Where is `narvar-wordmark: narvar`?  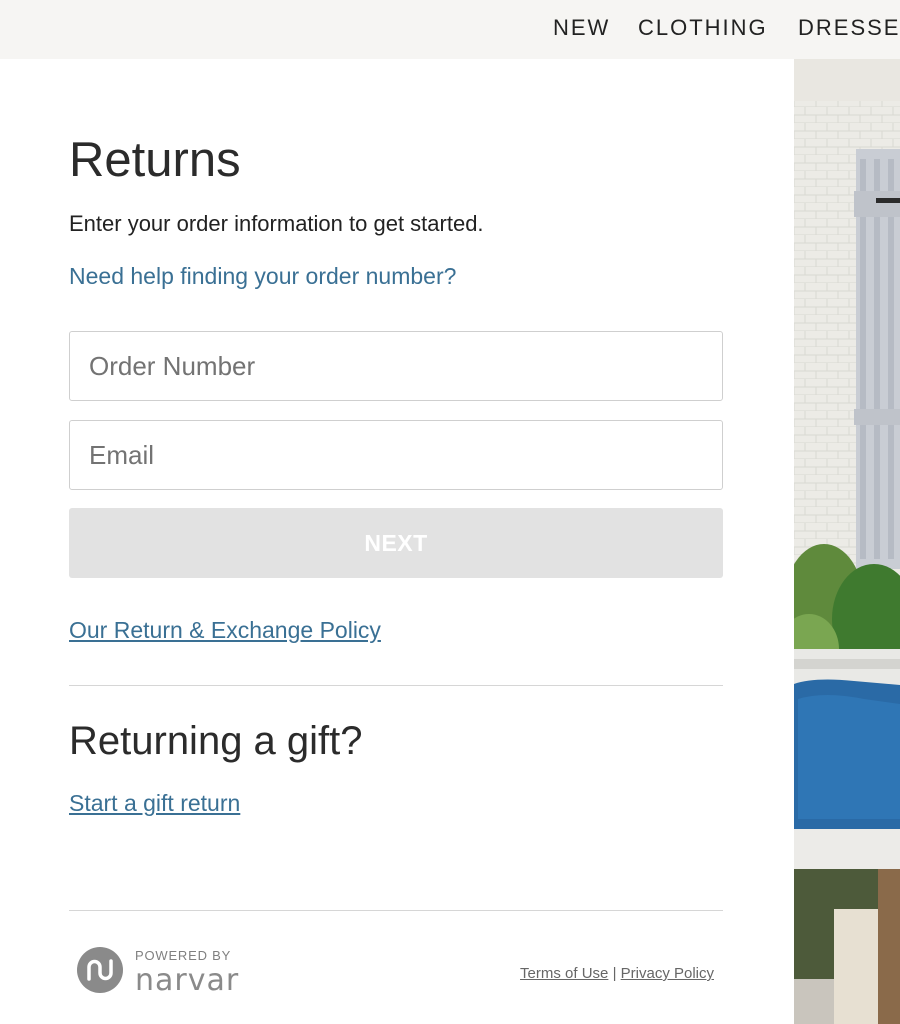
narvar-wordmark: narvar is located at coordinates (187, 980).